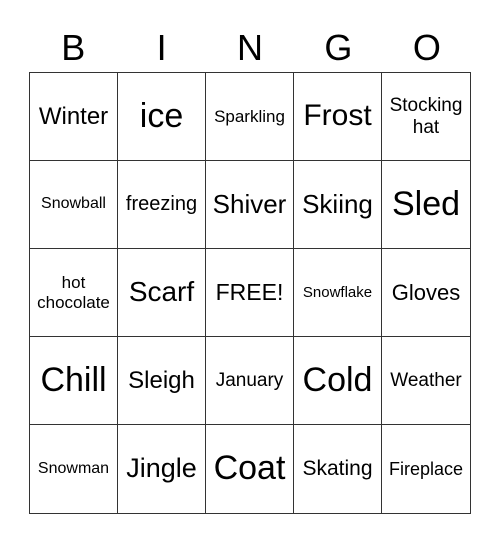  Describe the element at coordinates (426, 469) in the screenshot. I see `bingo-cell: Fireplace` at that location.